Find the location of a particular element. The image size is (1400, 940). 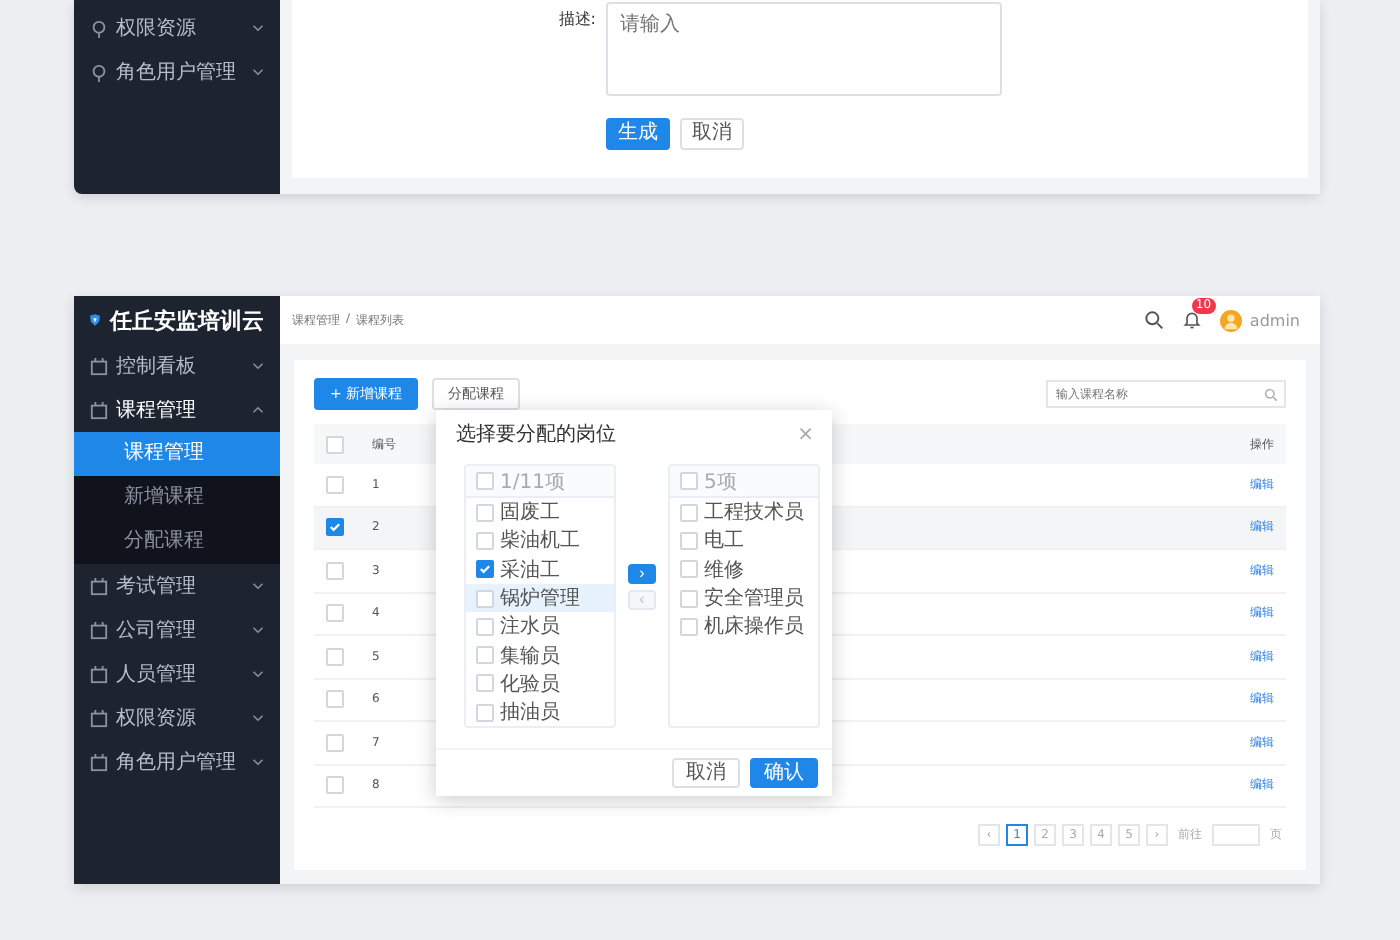

list-item: 抽油员 is located at coordinates (540, 712).